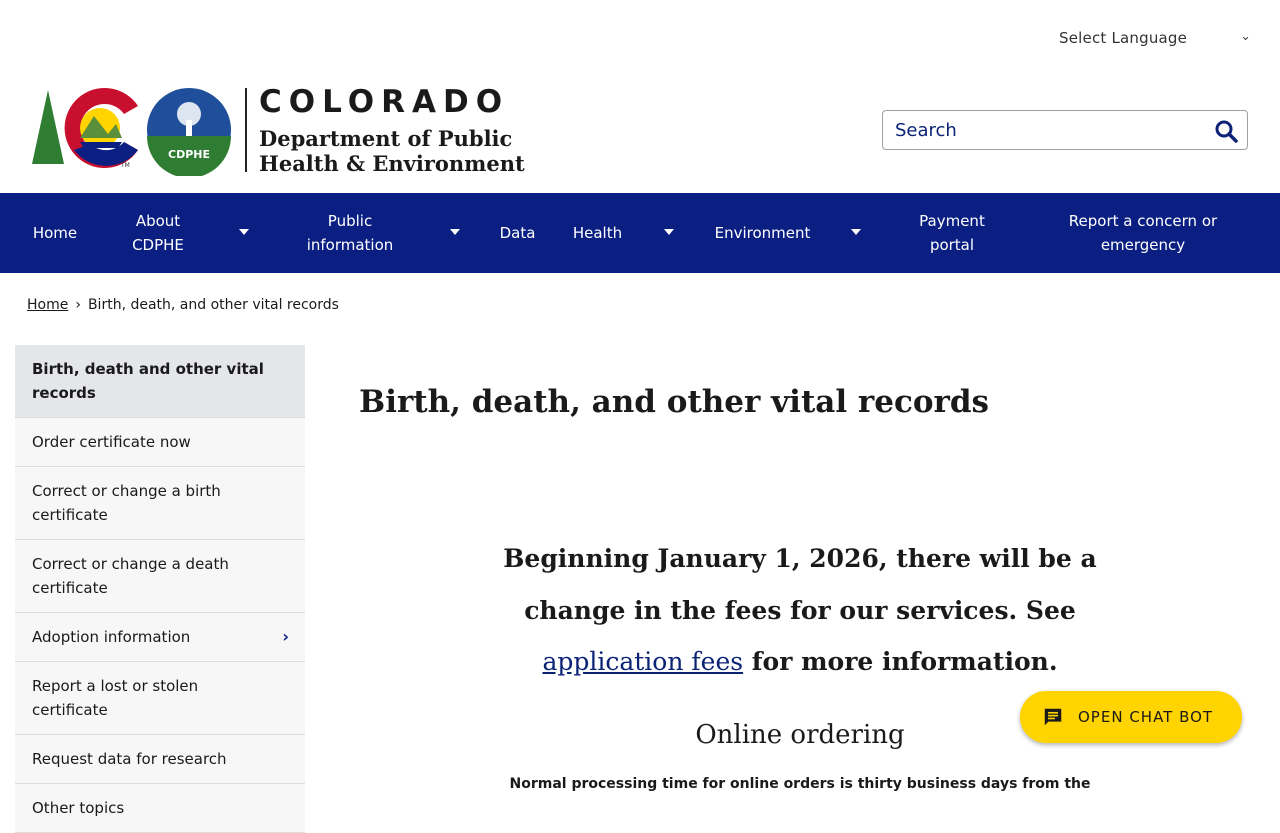  What do you see at coordinates (285, 637) in the screenshot?
I see `chevron-right-icon: ›` at bounding box center [285, 637].